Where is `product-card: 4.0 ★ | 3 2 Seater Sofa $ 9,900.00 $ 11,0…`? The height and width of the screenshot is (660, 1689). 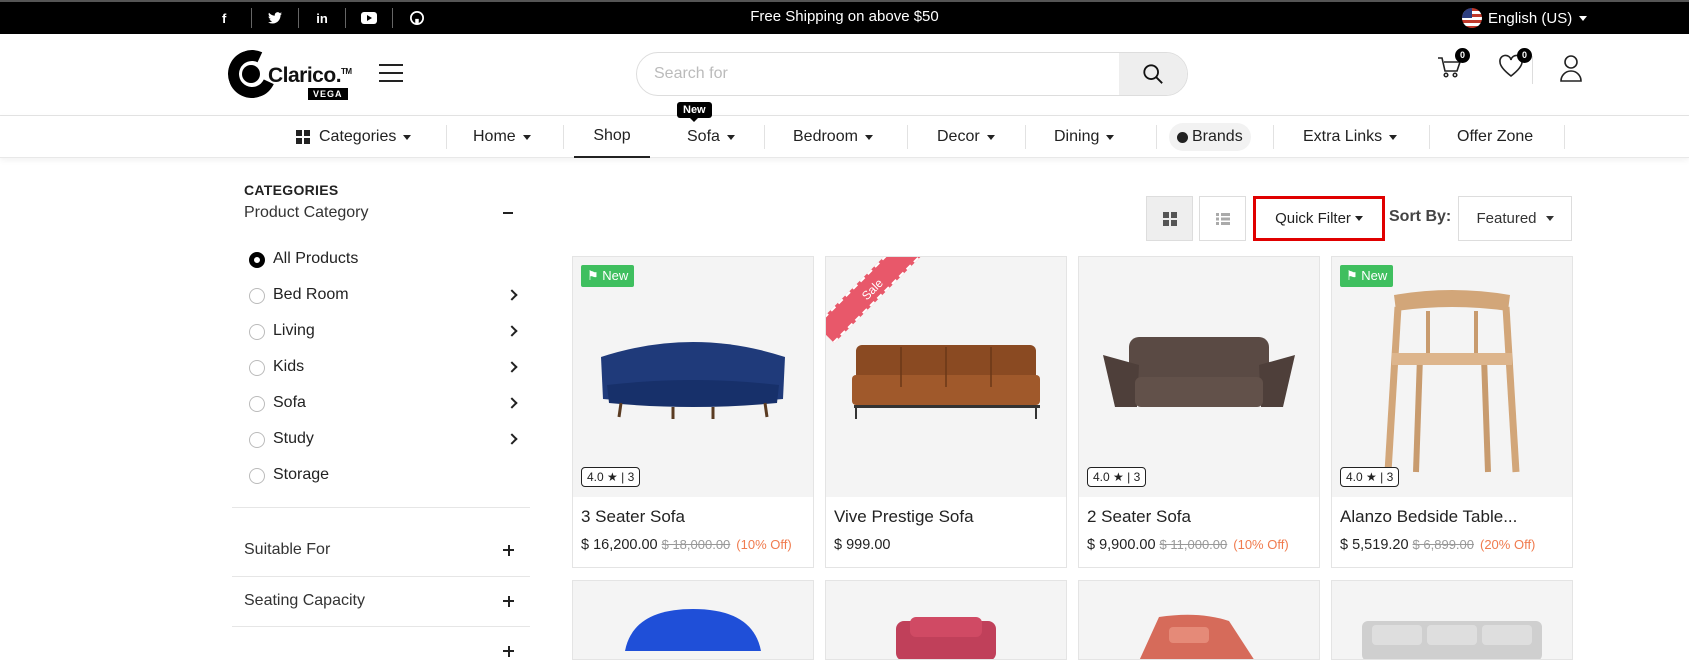 product-card: 4.0 ★ | 3 2 Seater Sofa $ 9,900.00 $ 11,0… is located at coordinates (1199, 412).